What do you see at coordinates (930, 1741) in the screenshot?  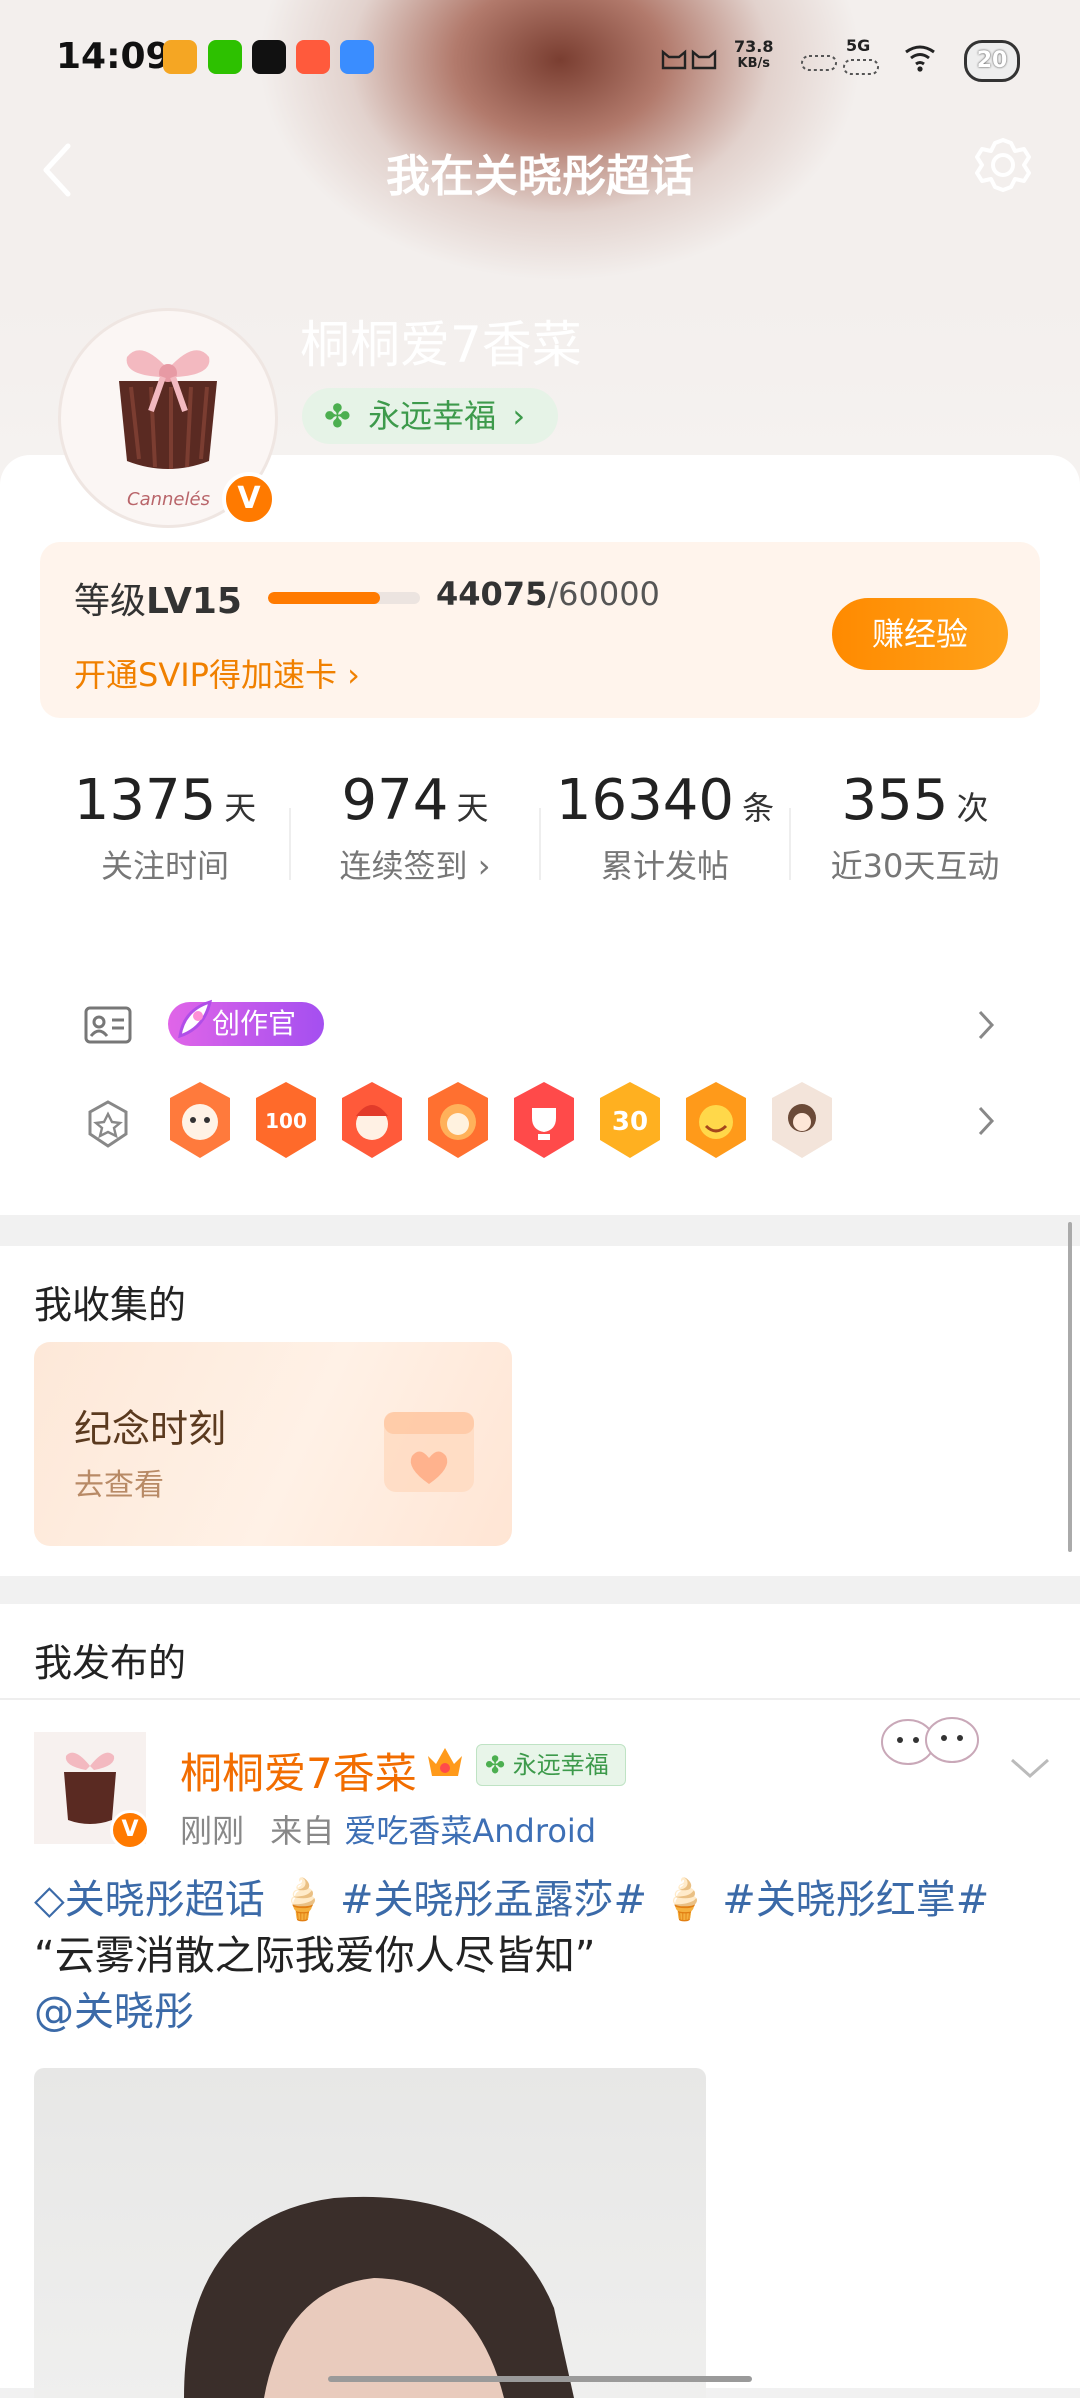 I see `sticker-bears` at bounding box center [930, 1741].